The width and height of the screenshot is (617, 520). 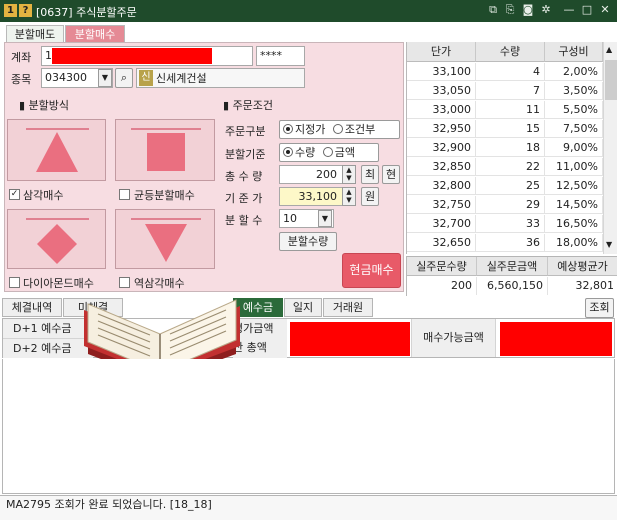 I want to click on window-number-badge: 1, so click(x=10, y=10).